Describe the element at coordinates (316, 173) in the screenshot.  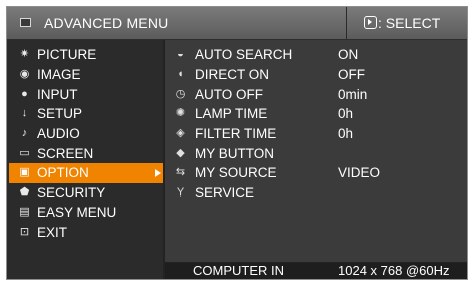
I see `option-my-source: ⇆ MY SOURCE VIDEO` at that location.